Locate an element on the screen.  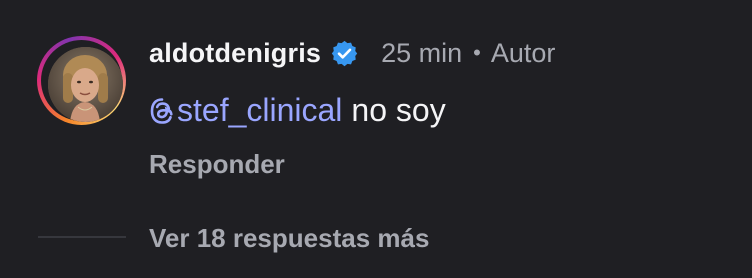
threads-icon is located at coordinates (162, 110).